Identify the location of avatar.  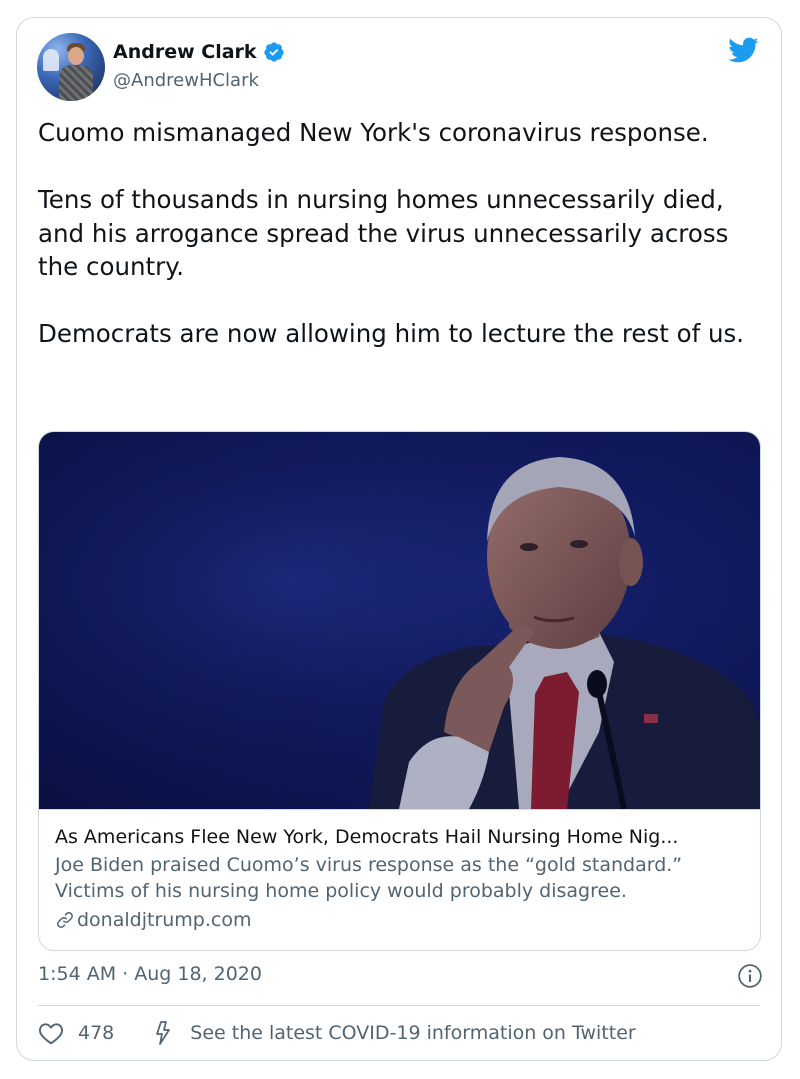
(71, 67).